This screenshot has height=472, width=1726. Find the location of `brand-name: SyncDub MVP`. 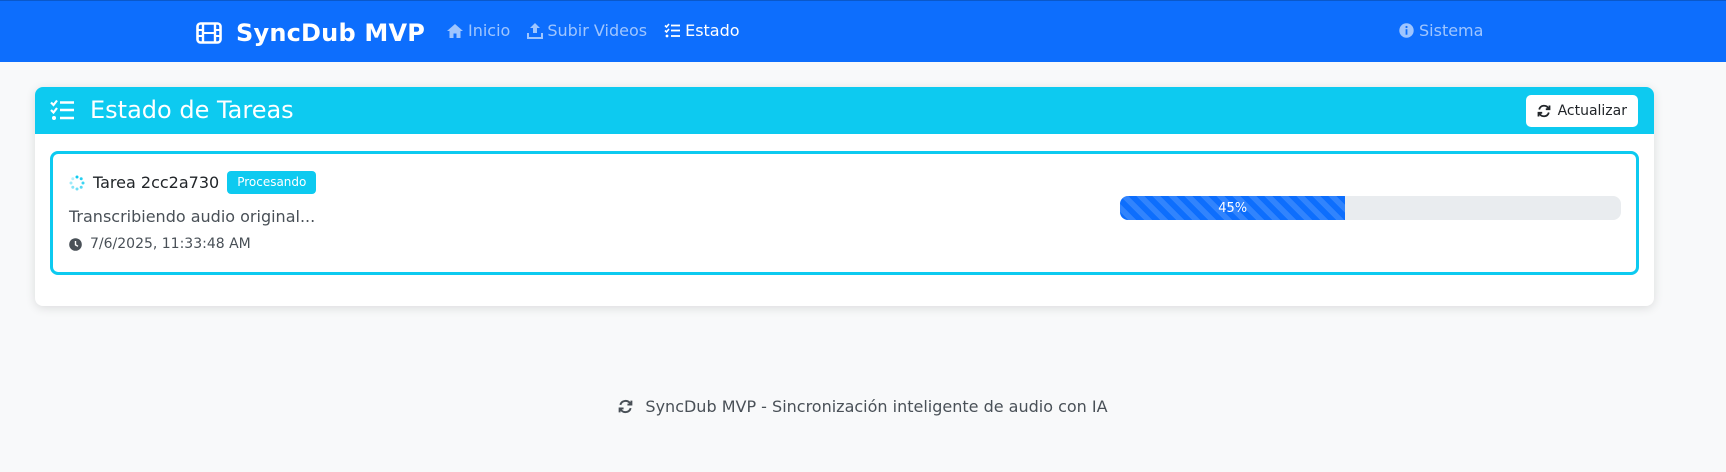

brand-name: SyncDub MVP is located at coordinates (331, 33).